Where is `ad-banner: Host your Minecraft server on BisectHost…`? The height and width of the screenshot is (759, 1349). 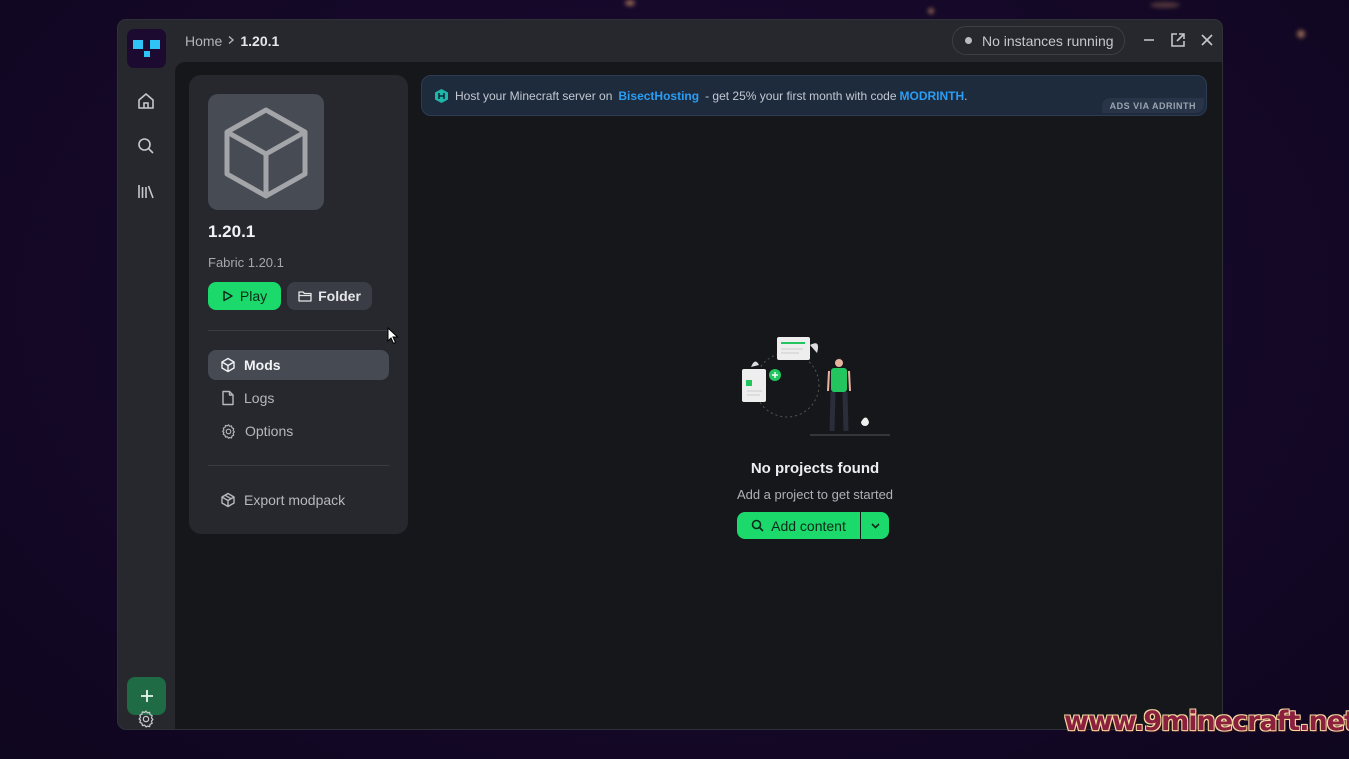 ad-banner: Host your Minecraft server on BisectHost… is located at coordinates (814, 95).